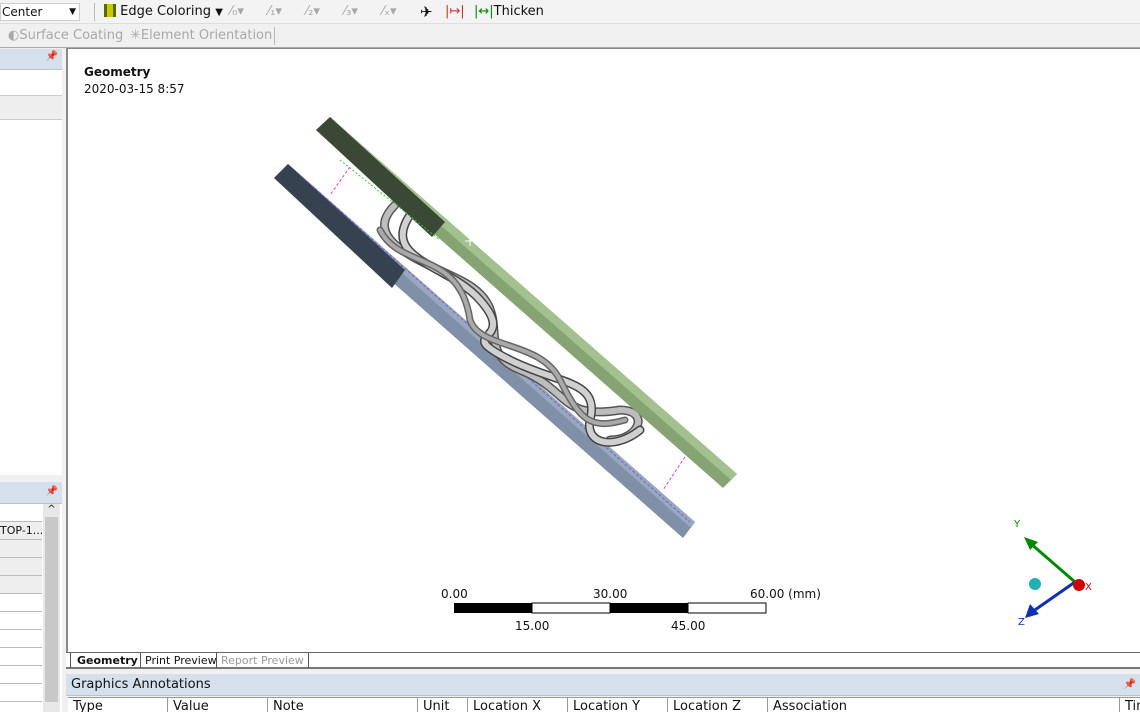  What do you see at coordinates (785, 594) in the screenshot?
I see `scale-label: 60.00 (mm)` at bounding box center [785, 594].